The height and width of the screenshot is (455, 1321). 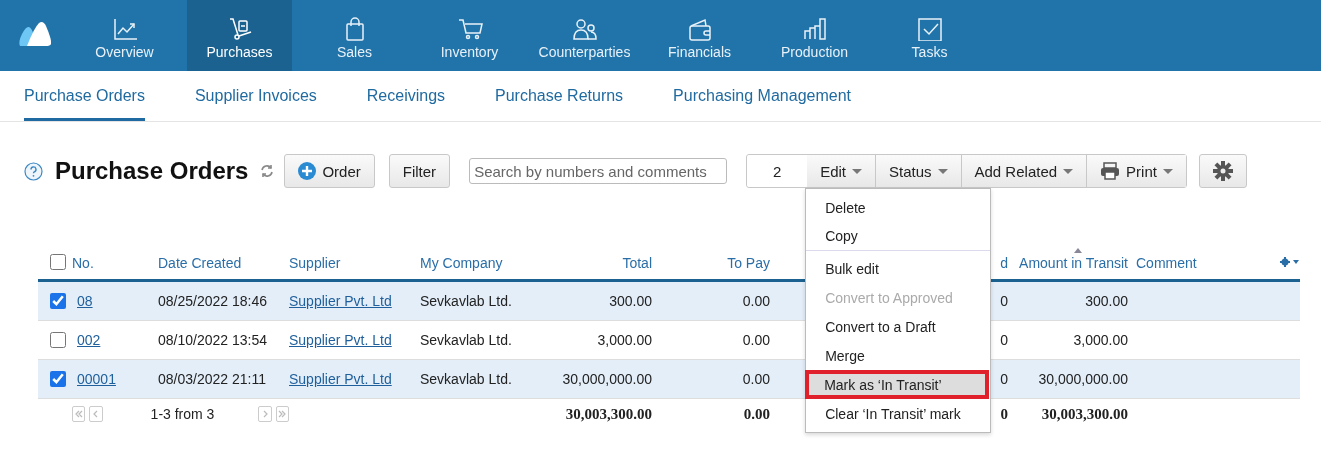 I want to click on nav-item: Counterparties, so click(x=584, y=35).